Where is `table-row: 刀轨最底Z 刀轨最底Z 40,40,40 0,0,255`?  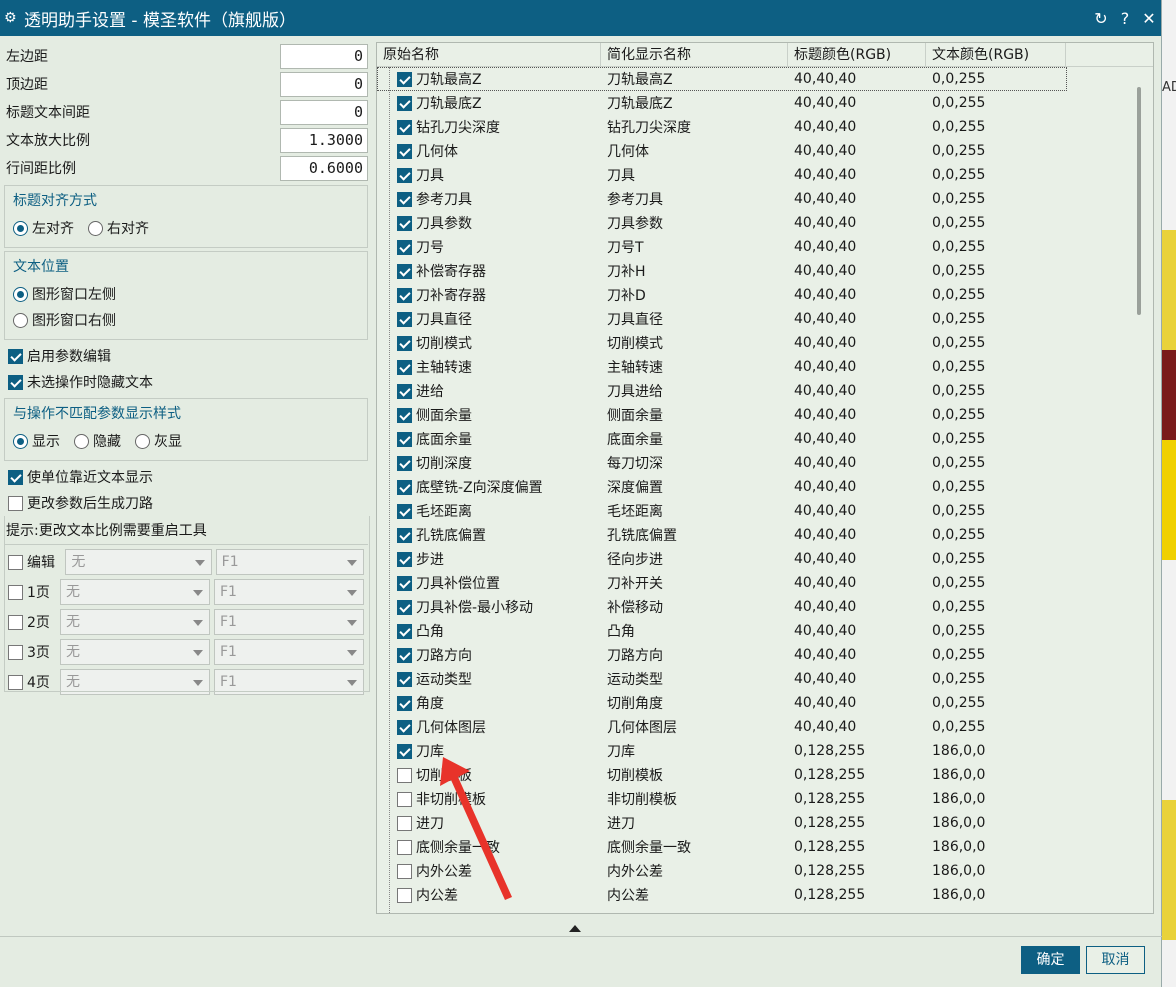
table-row: 刀轨最底Z 刀轨最底Z 40,40,40 0,0,255 is located at coordinates (765, 103).